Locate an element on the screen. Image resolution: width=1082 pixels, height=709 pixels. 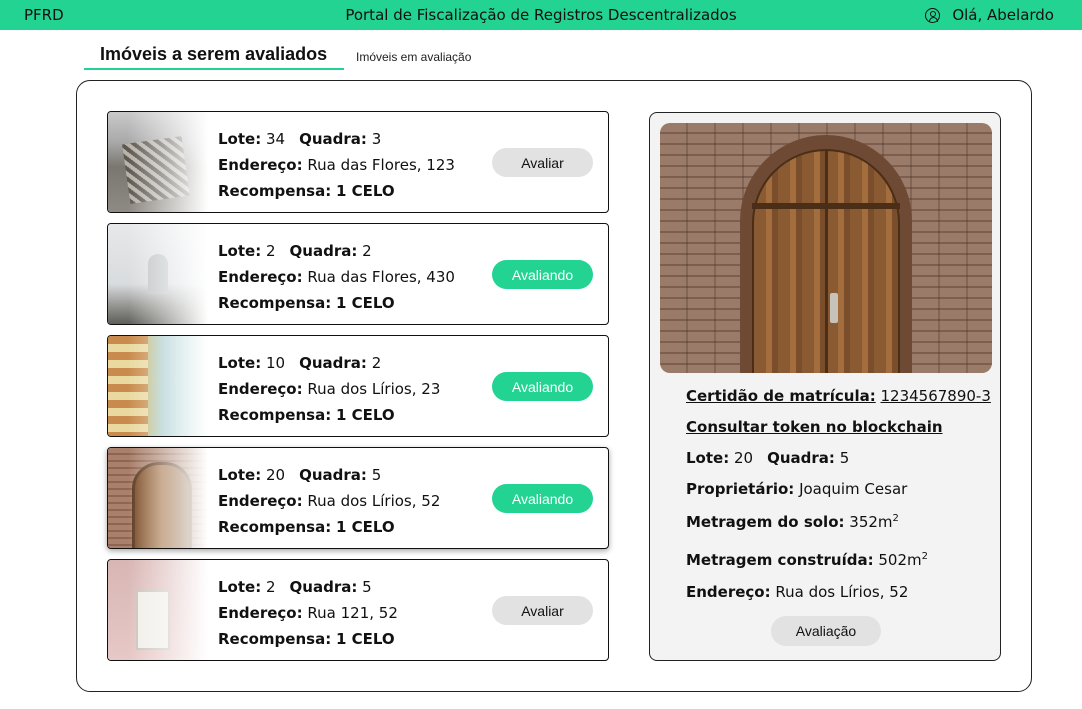
user-icon is located at coordinates (933, 15).